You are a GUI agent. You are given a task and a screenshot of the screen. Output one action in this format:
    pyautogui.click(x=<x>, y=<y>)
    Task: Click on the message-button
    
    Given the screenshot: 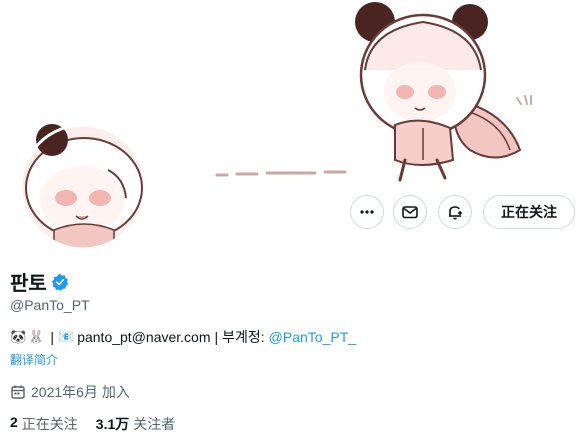 What is the action you would take?
    pyautogui.click(x=410, y=212)
    